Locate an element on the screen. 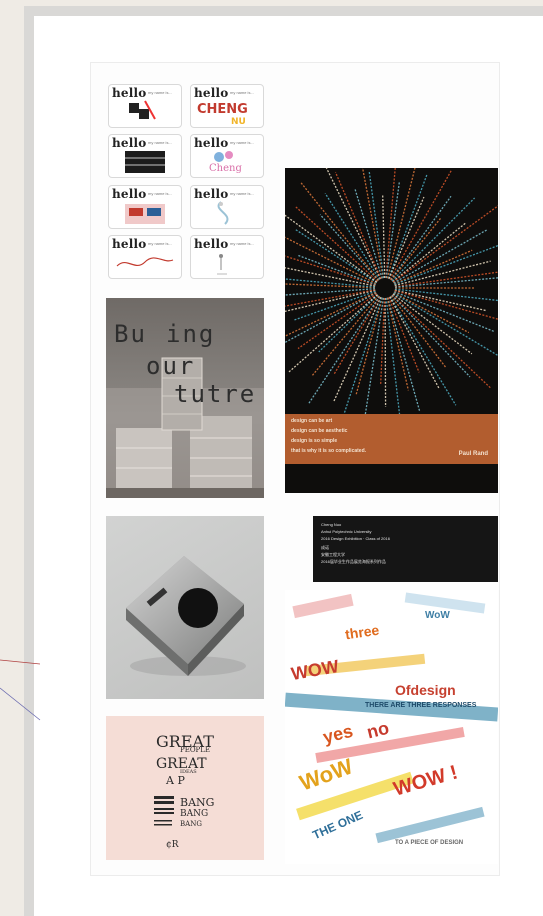  house-illustration is located at coordinates (145, 214).